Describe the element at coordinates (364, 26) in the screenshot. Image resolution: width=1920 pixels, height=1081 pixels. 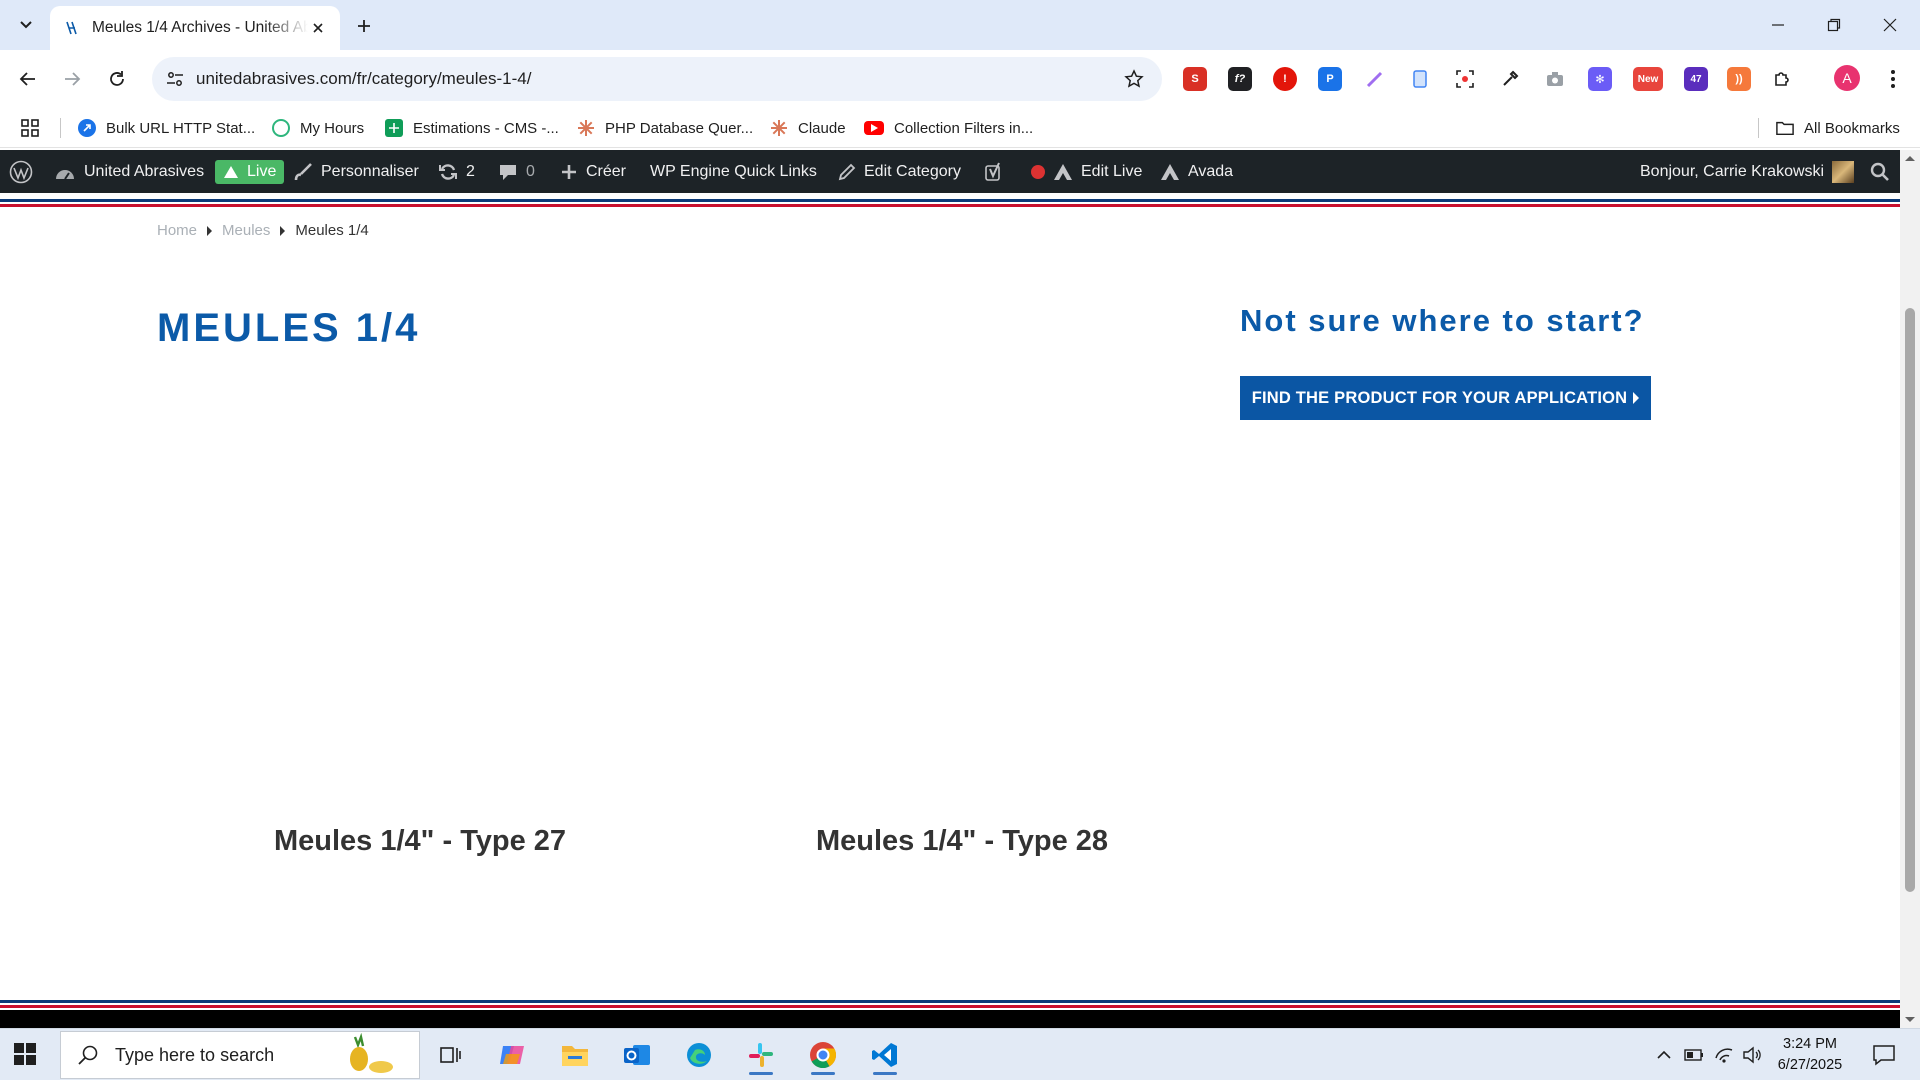
I see `new-tab-button` at that location.